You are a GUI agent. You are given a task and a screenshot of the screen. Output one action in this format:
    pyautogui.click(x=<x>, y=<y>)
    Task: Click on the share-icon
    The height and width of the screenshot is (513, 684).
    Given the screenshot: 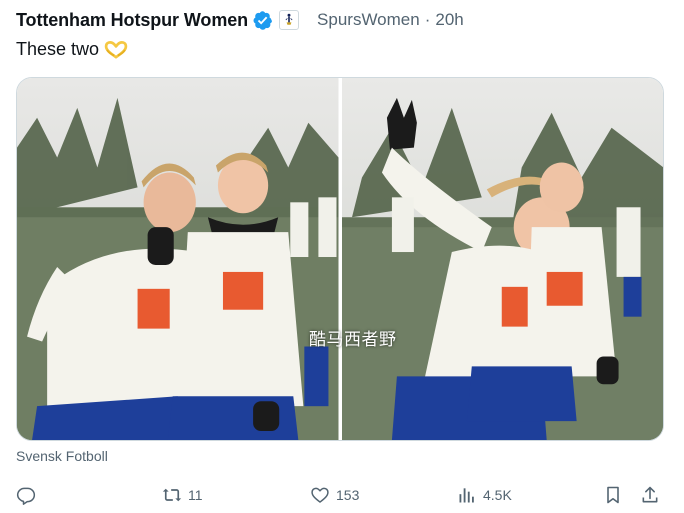 What is the action you would take?
    pyautogui.click(x=650, y=494)
    